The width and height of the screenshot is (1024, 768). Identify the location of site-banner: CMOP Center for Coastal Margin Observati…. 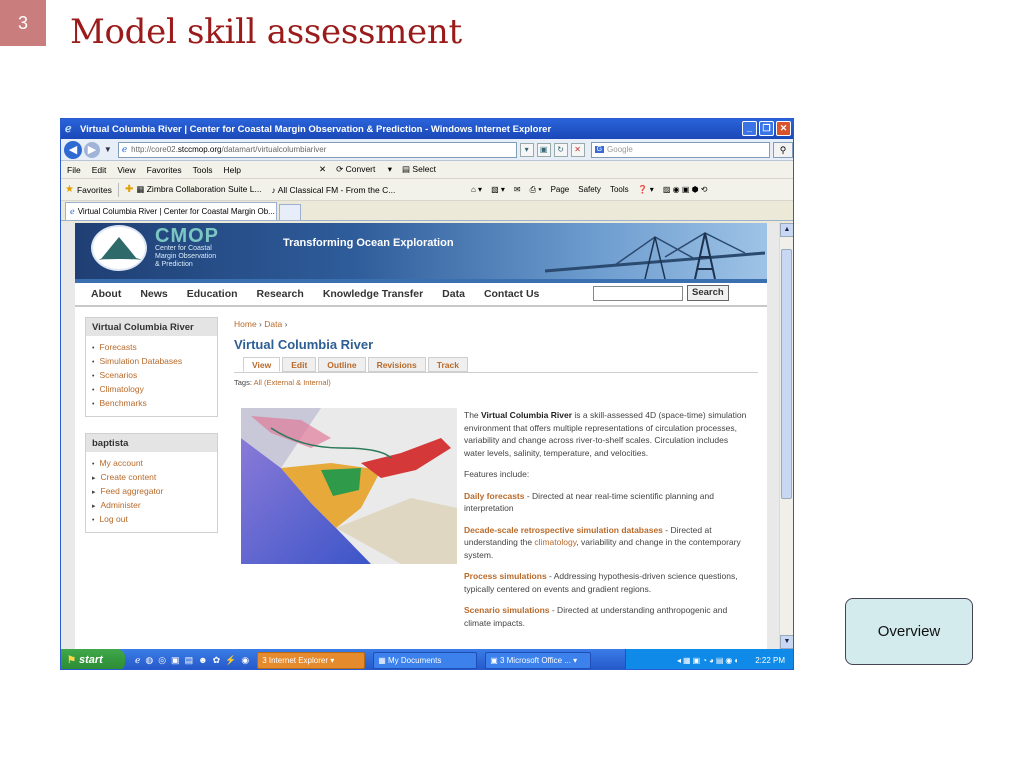
(421, 251).